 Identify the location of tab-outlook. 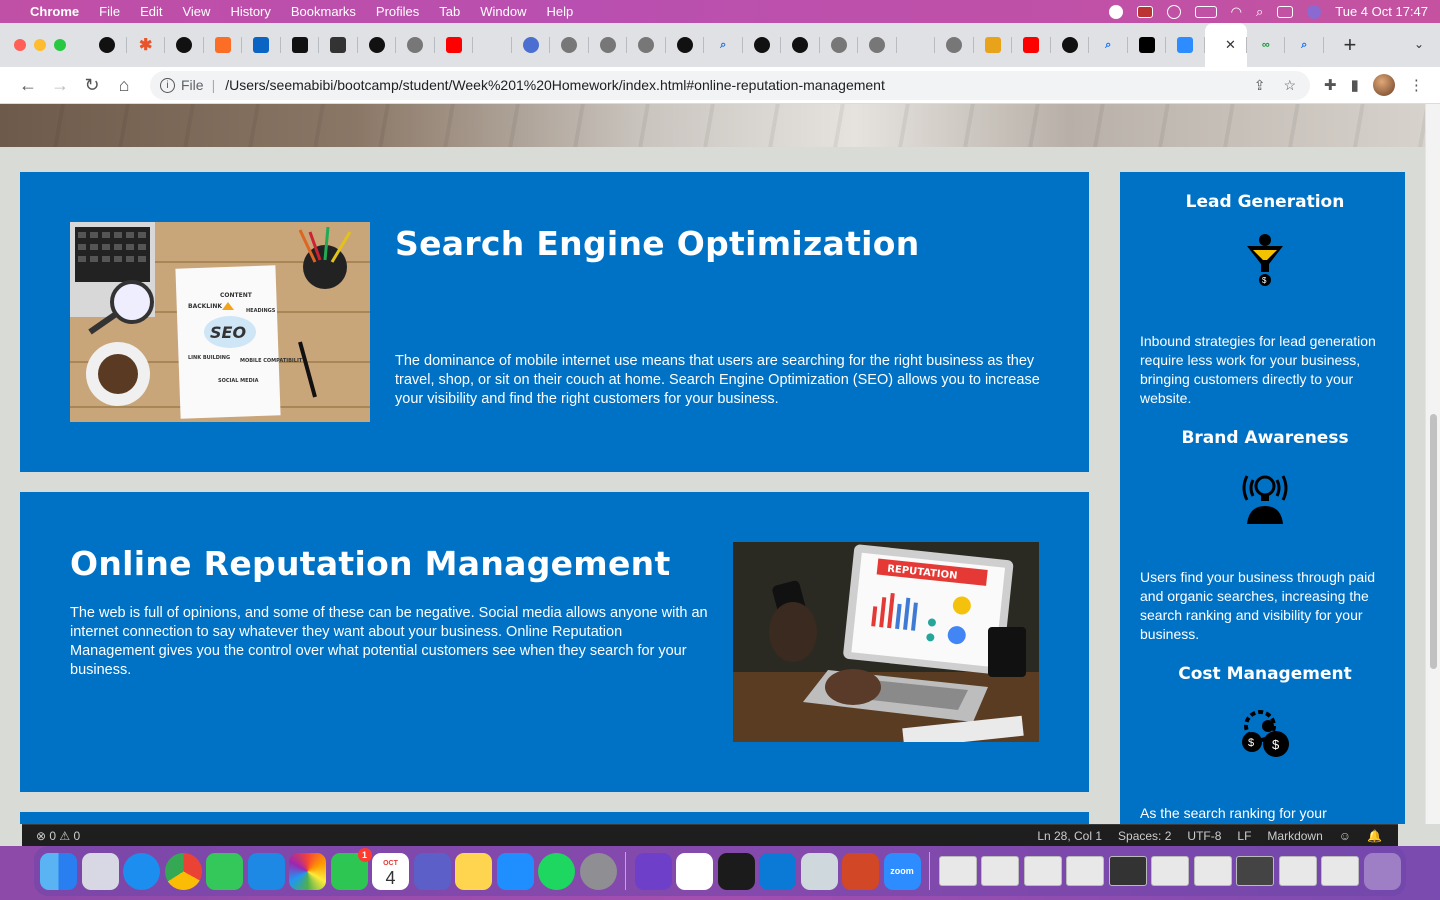
(261, 45).